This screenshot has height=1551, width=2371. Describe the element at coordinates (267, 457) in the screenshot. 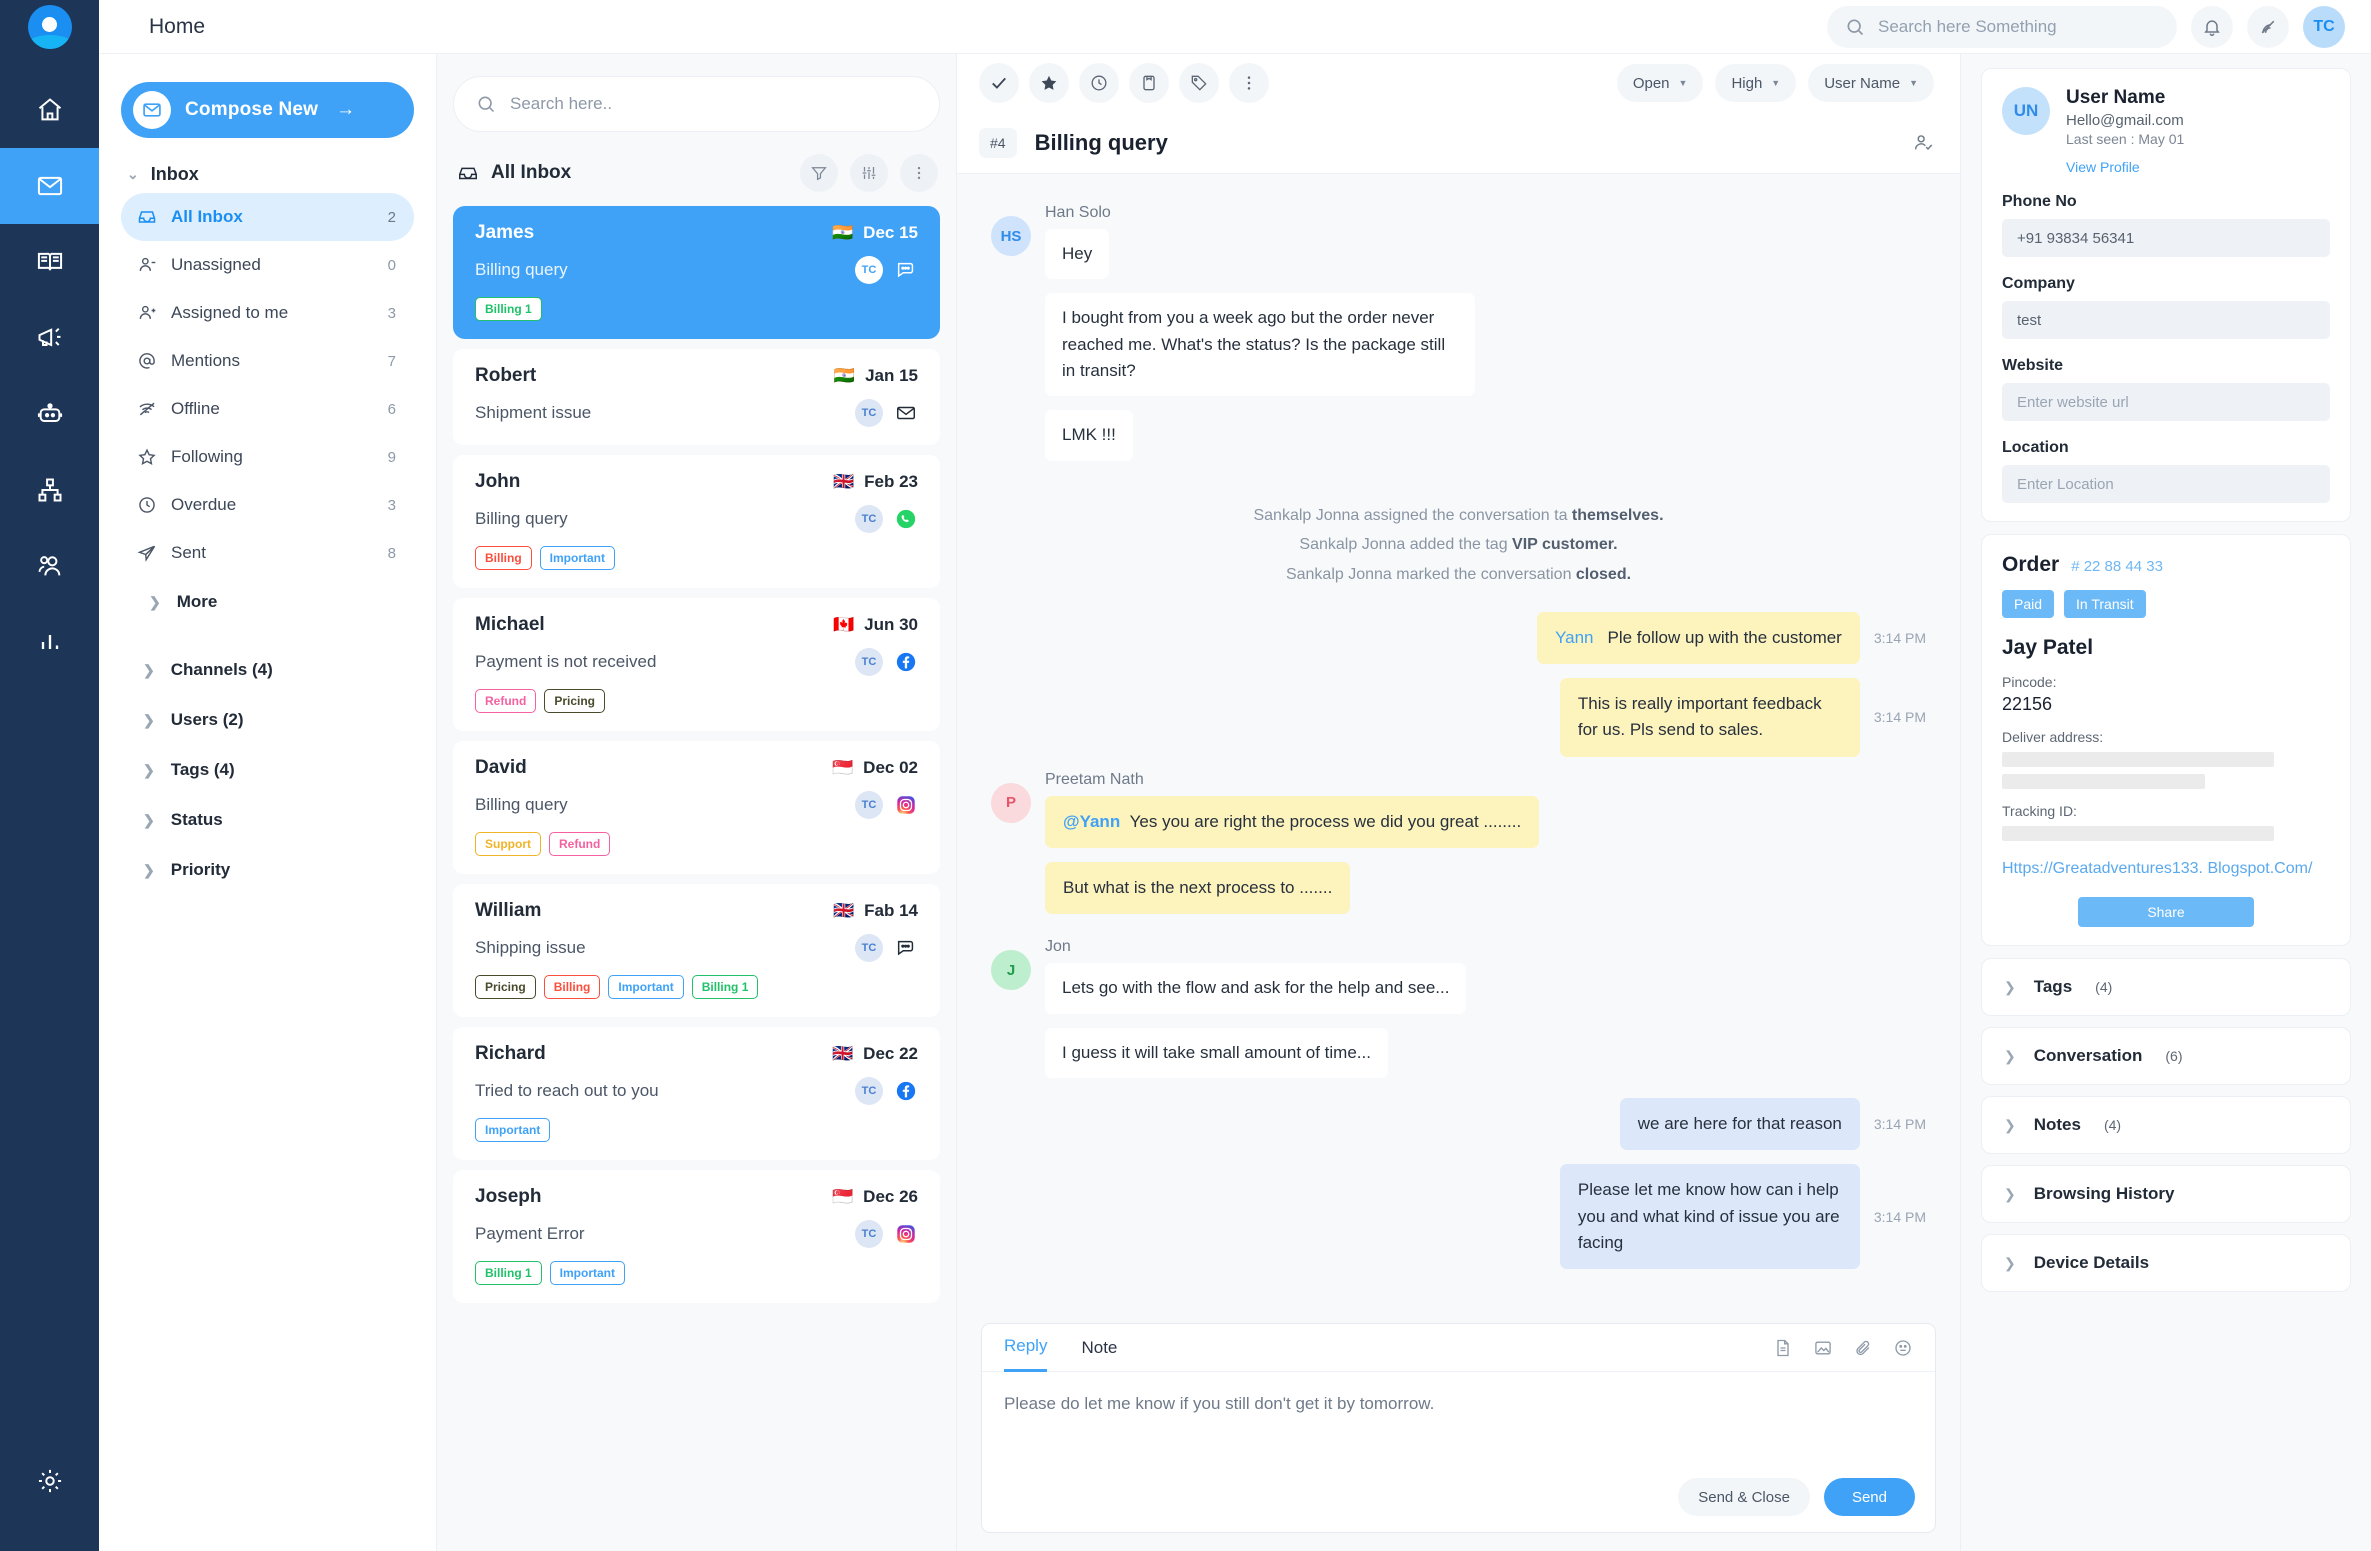

I see `sidebar-item-following: Following 9` at that location.